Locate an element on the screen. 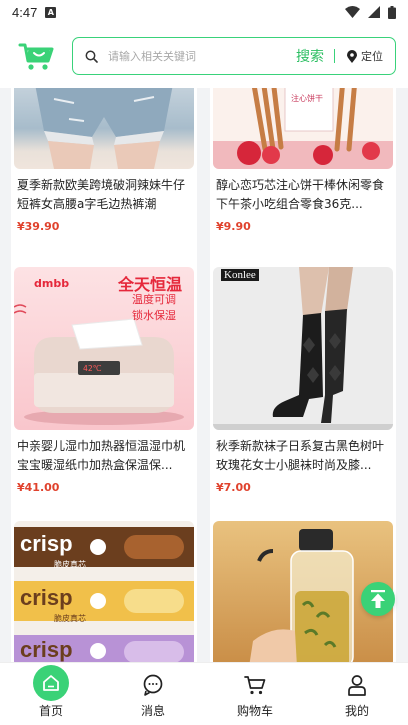  product-image-text-3: crisp is located at coordinates (46, 649).